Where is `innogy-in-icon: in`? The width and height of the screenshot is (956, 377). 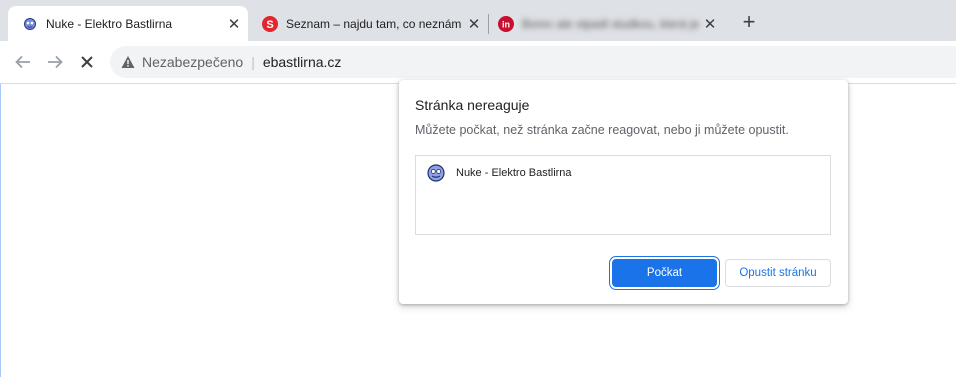 innogy-in-icon: in is located at coordinates (506, 23).